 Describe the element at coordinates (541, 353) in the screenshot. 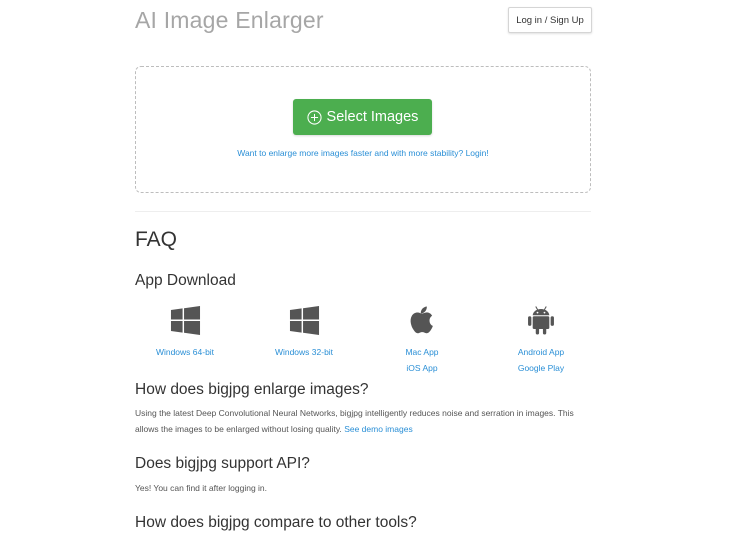

I see `android-app-link: Android App` at that location.